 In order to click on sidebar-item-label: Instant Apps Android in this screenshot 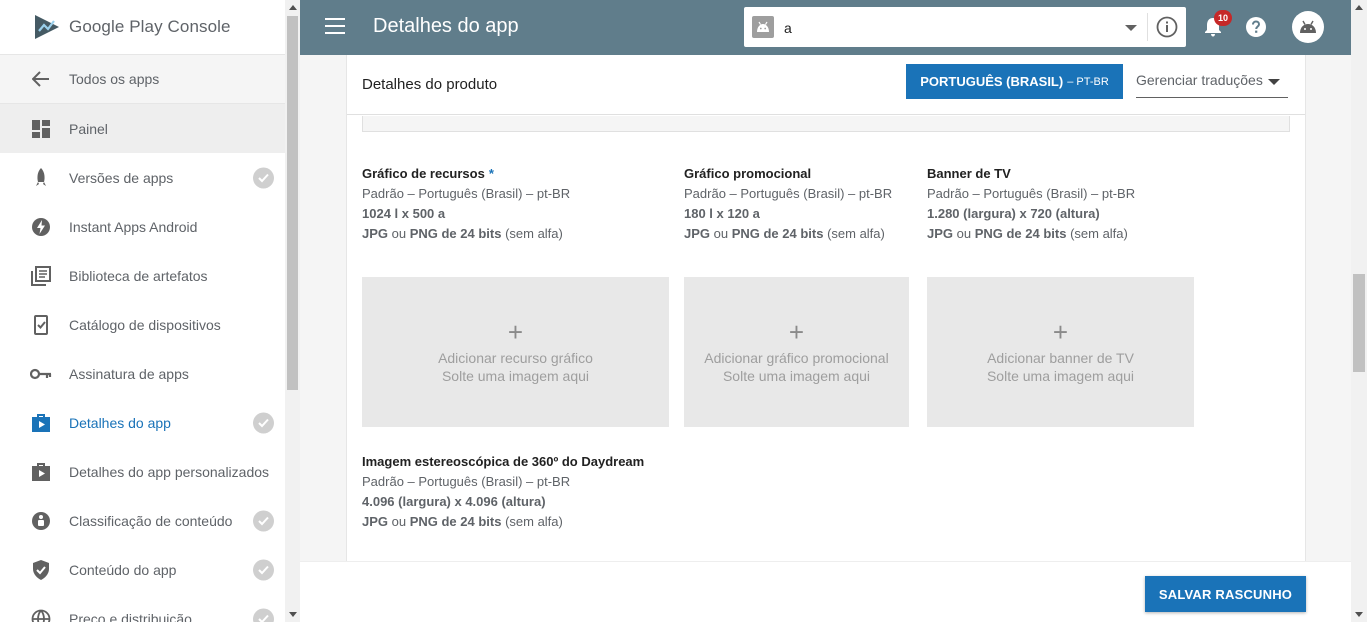, I will do `click(133, 226)`.